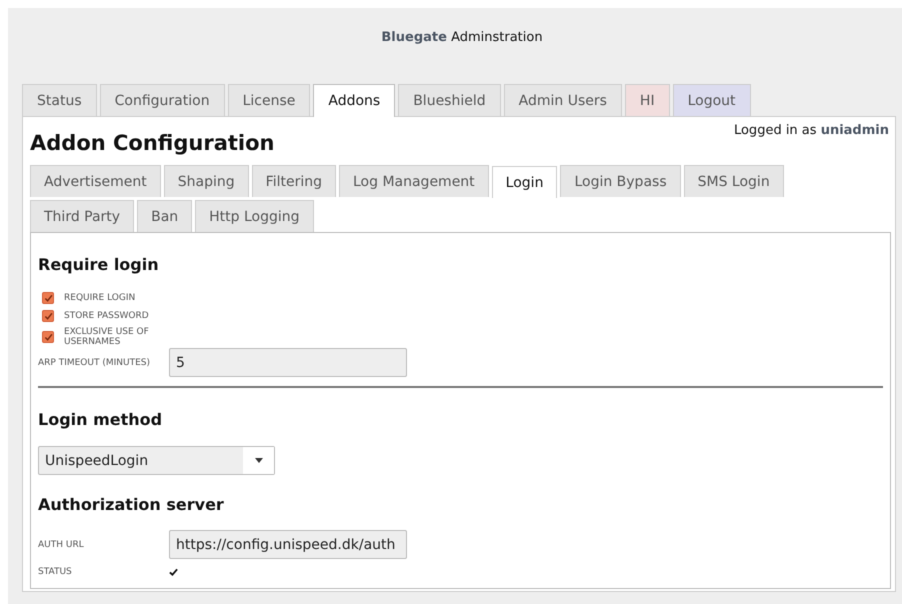 This screenshot has width=902, height=604. What do you see at coordinates (269, 100) in the screenshot?
I see `main-tab: License` at bounding box center [269, 100].